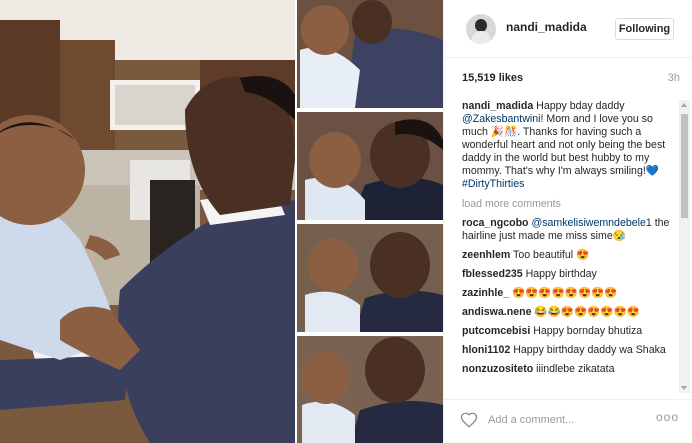 The width and height of the screenshot is (692, 443). I want to click on comment-footer: ooo, so click(568, 421).